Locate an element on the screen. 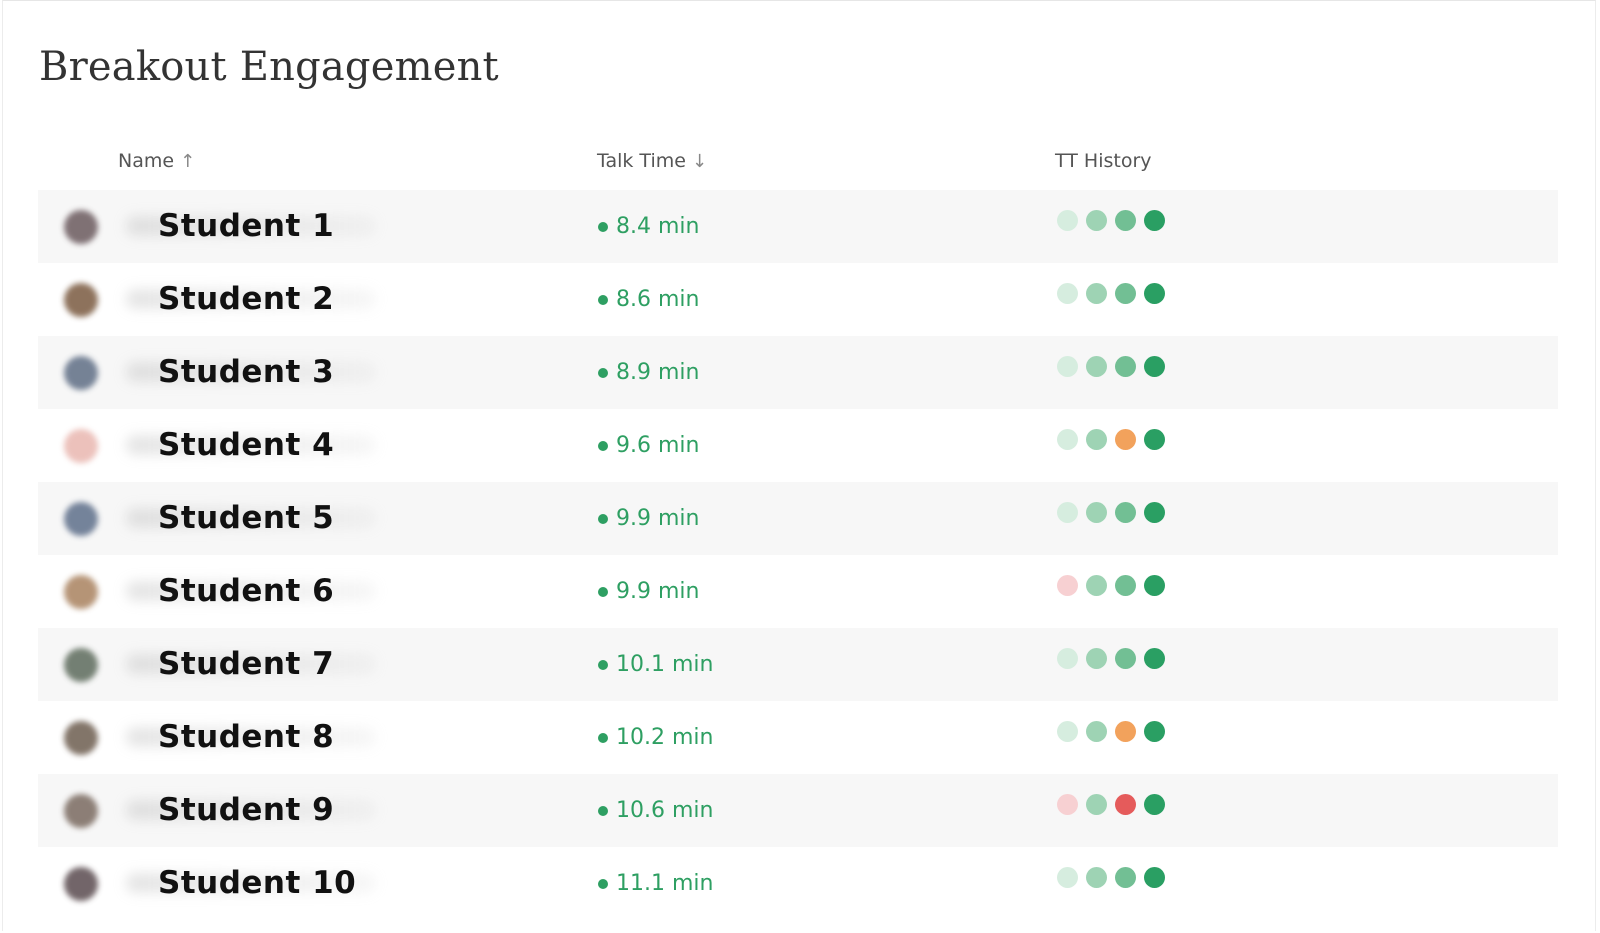 The height and width of the screenshot is (933, 1600). table-header: Name ↑ Talk Time ↓ TT History is located at coordinates (800, 163).